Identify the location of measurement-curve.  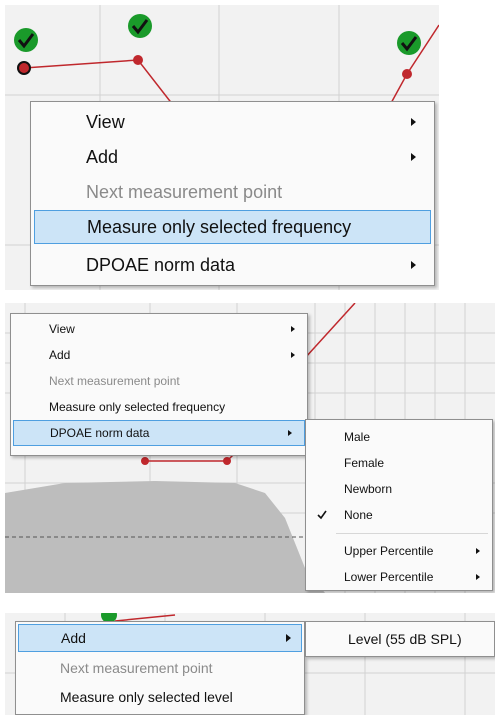
(98, 82).